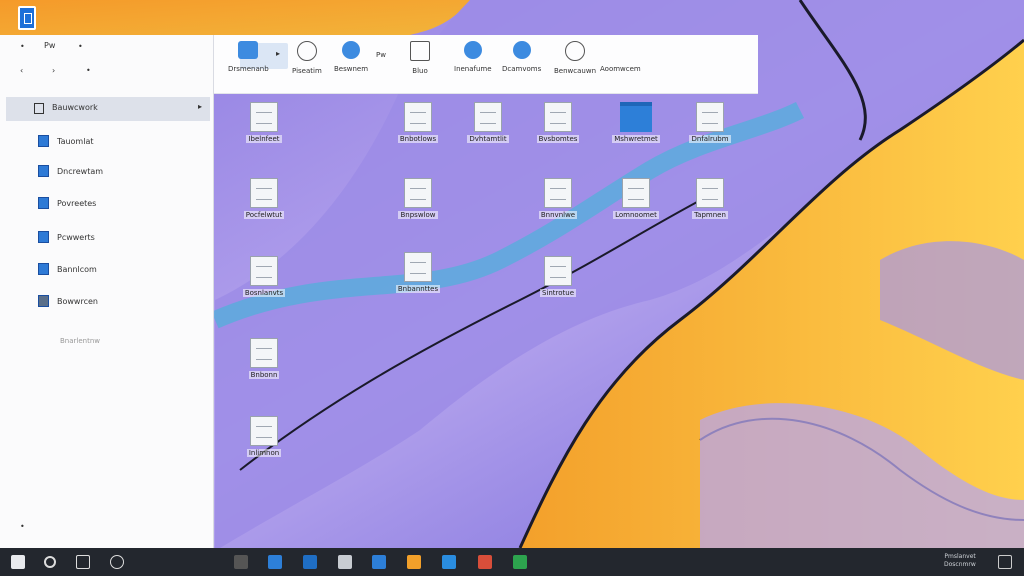 The height and width of the screenshot is (576, 1024). Describe the element at coordinates (420, 51) in the screenshot. I see `person-icon` at that location.